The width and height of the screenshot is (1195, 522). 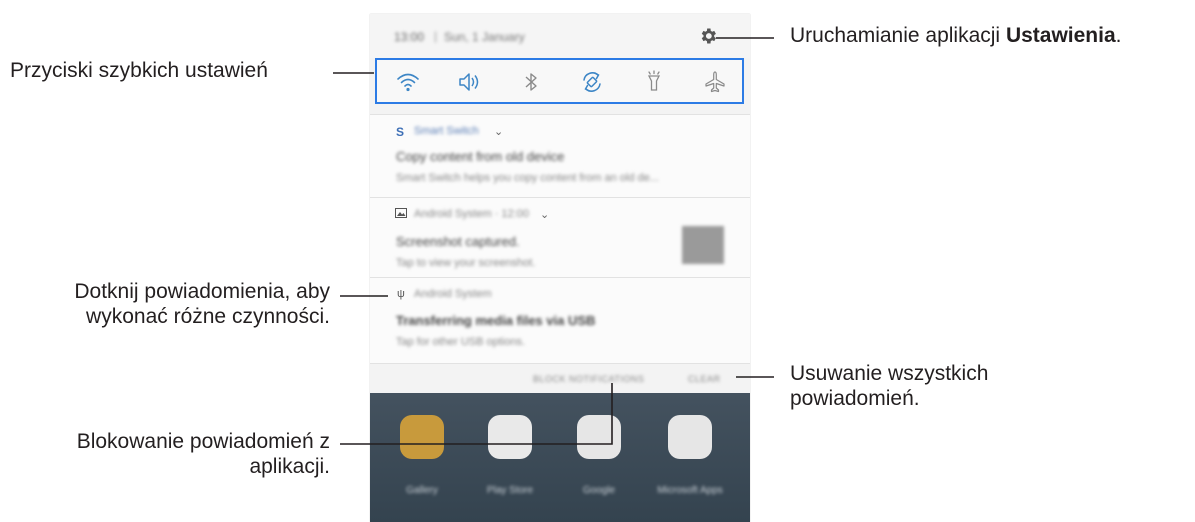 What do you see at coordinates (592, 82) in the screenshot?
I see `auto-rotate-icon` at bounding box center [592, 82].